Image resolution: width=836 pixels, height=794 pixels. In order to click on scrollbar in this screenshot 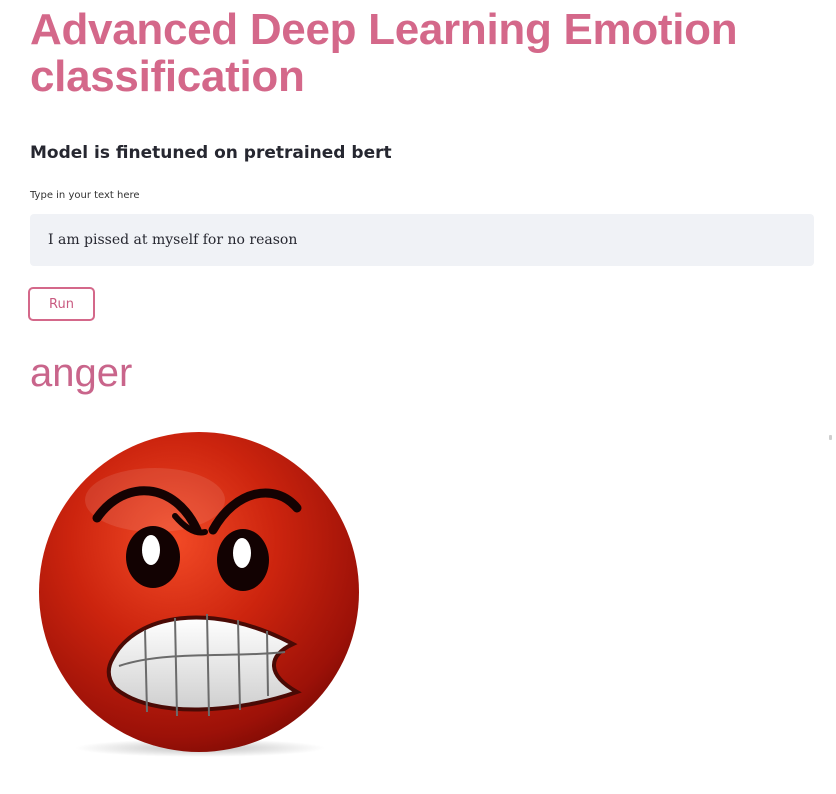, I will do `click(830, 437)`.